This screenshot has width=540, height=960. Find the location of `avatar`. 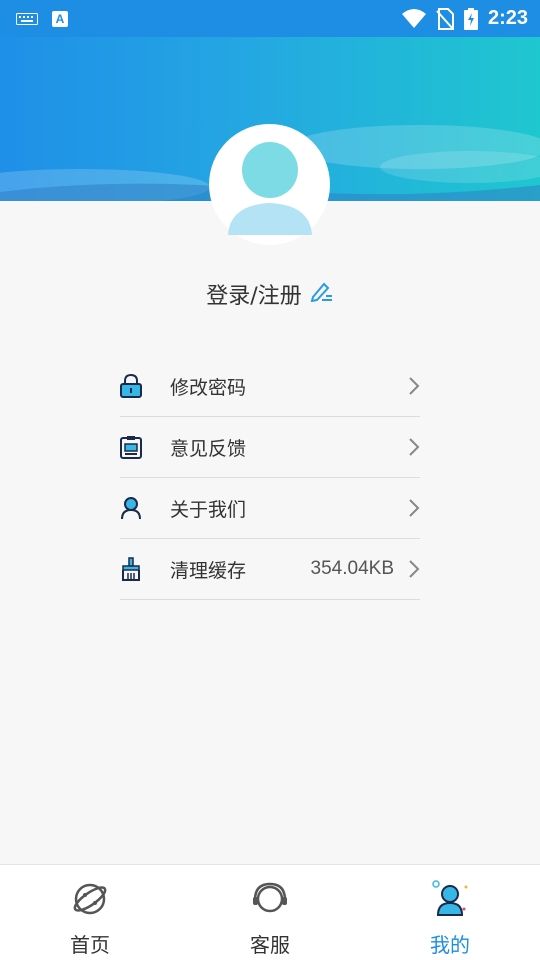

avatar is located at coordinates (269, 184).